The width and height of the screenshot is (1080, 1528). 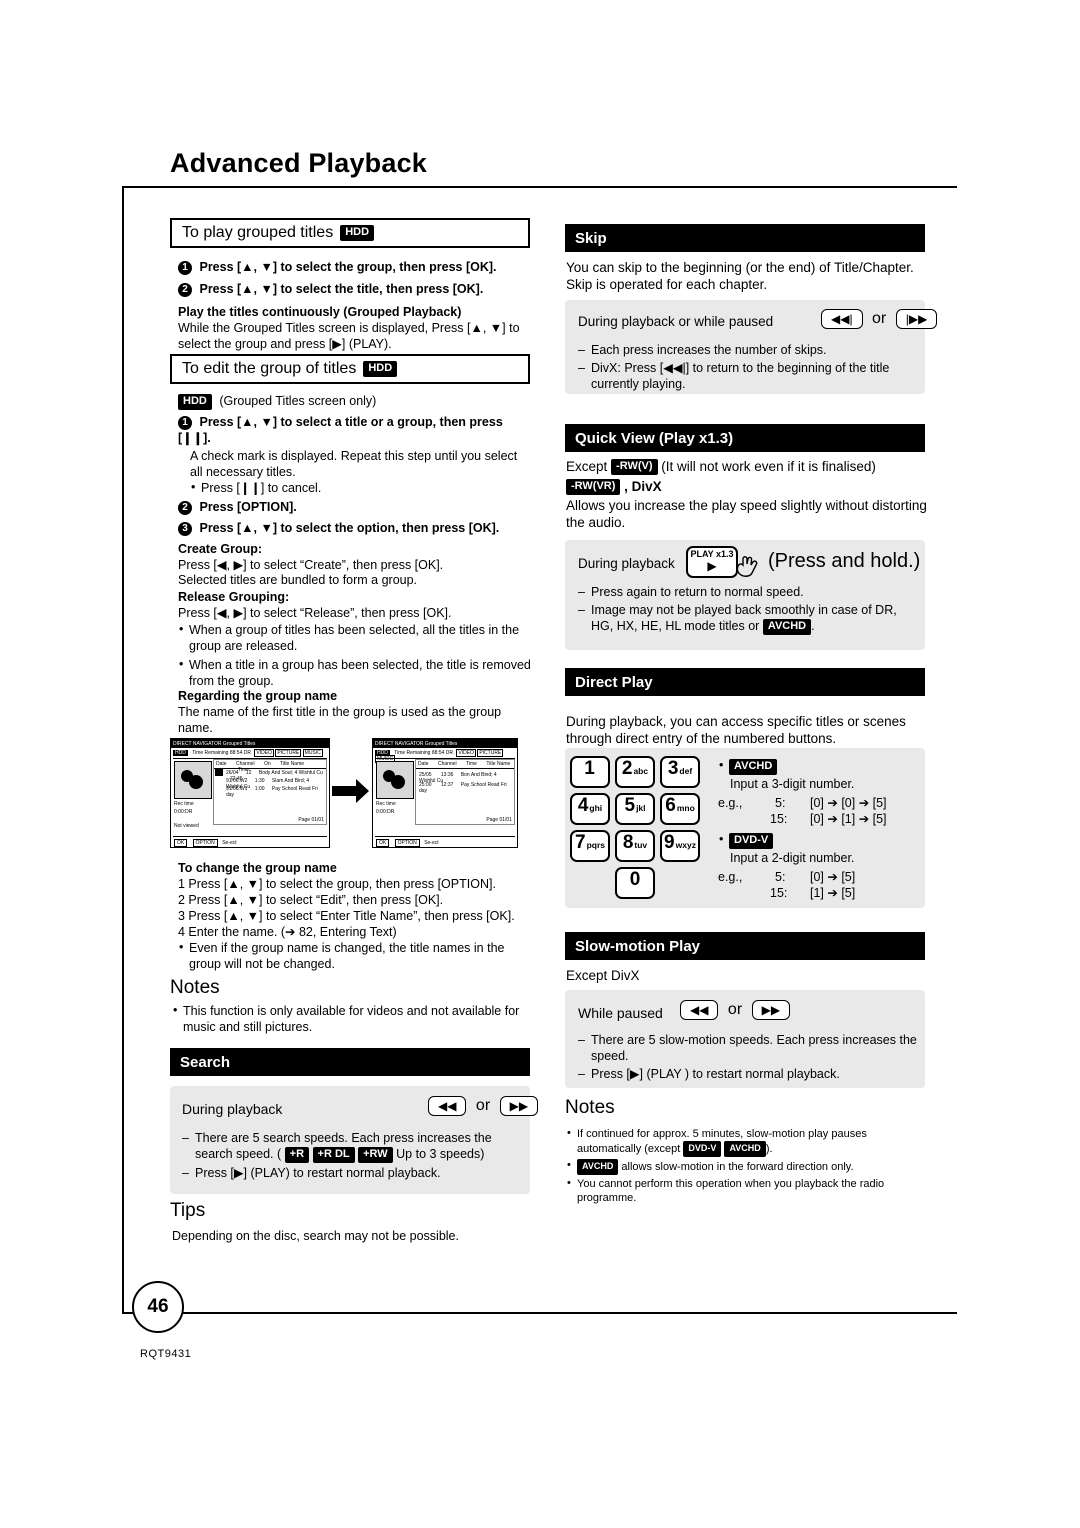 I want to click on fig2-col-titlename: Title Name, so click(x=498, y=764).